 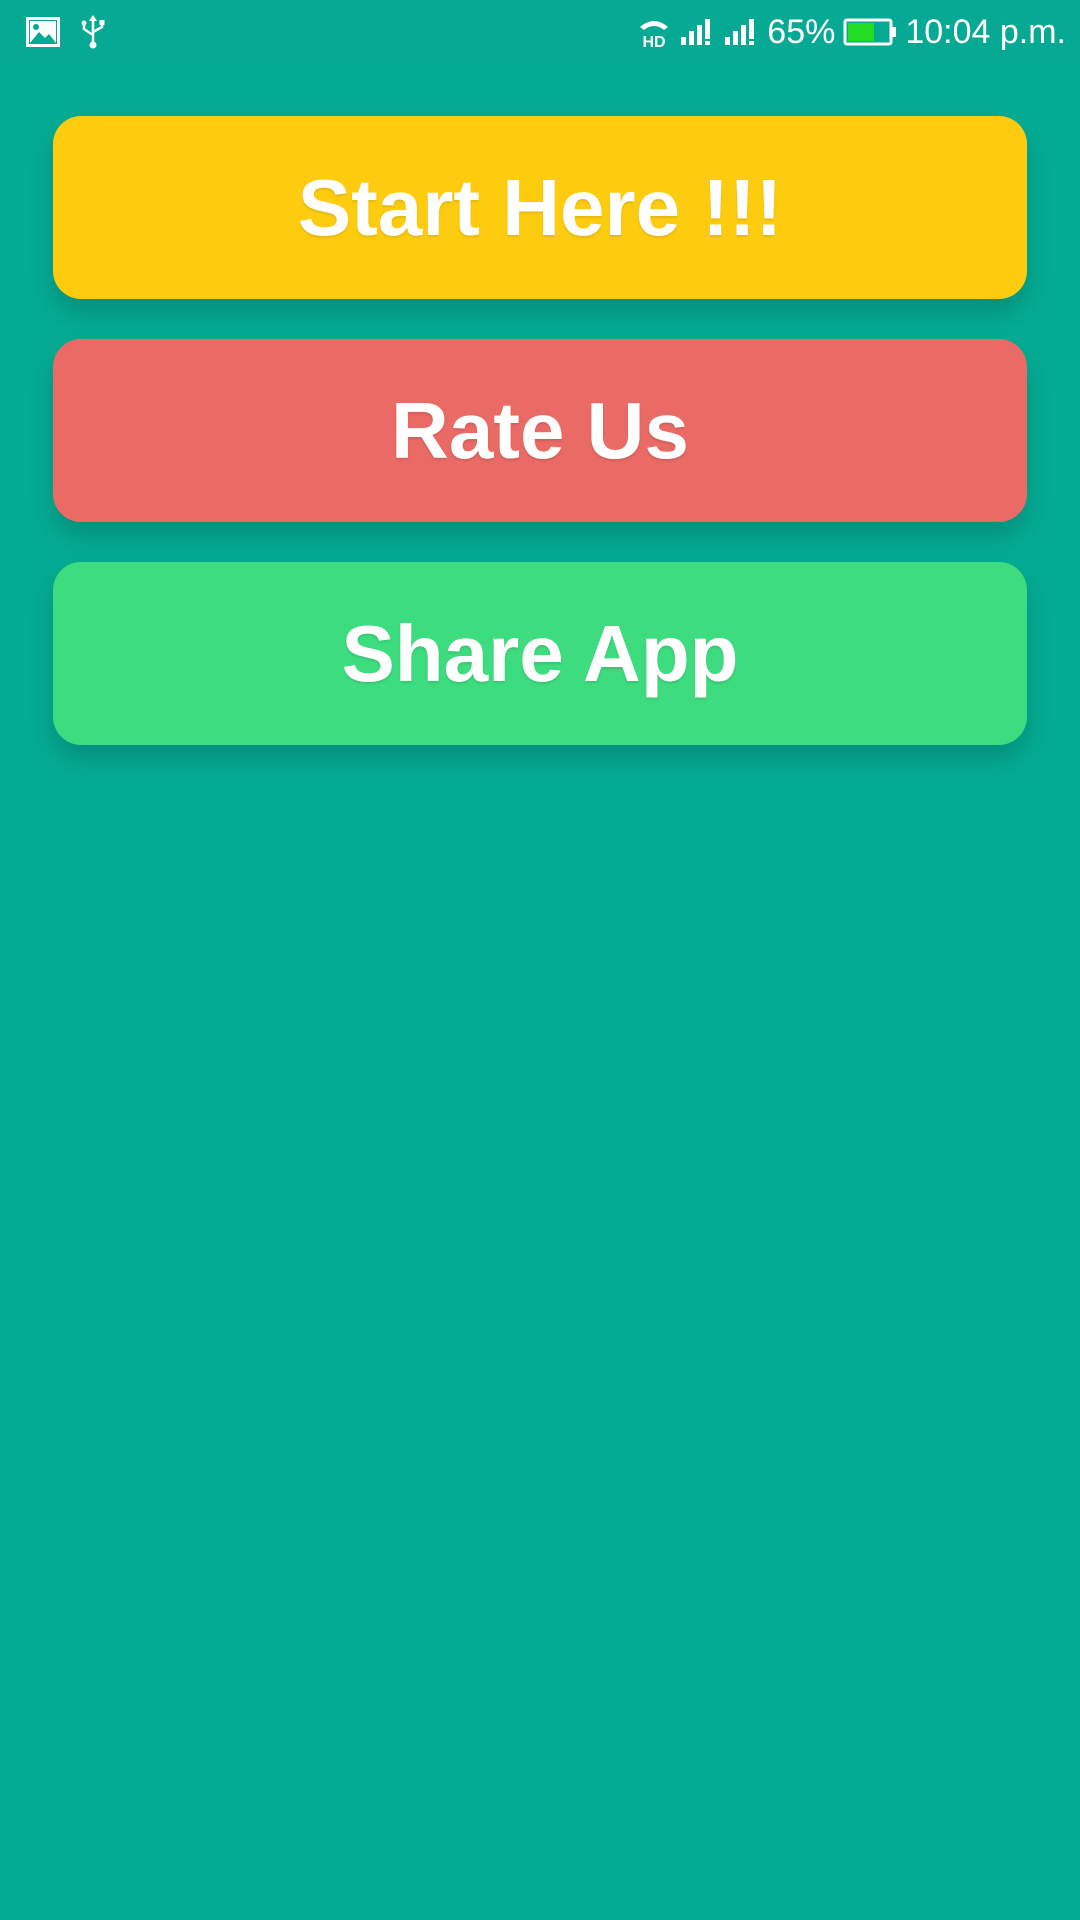 I want to click on hd-call-icon: HD, so click(x=654, y=32).